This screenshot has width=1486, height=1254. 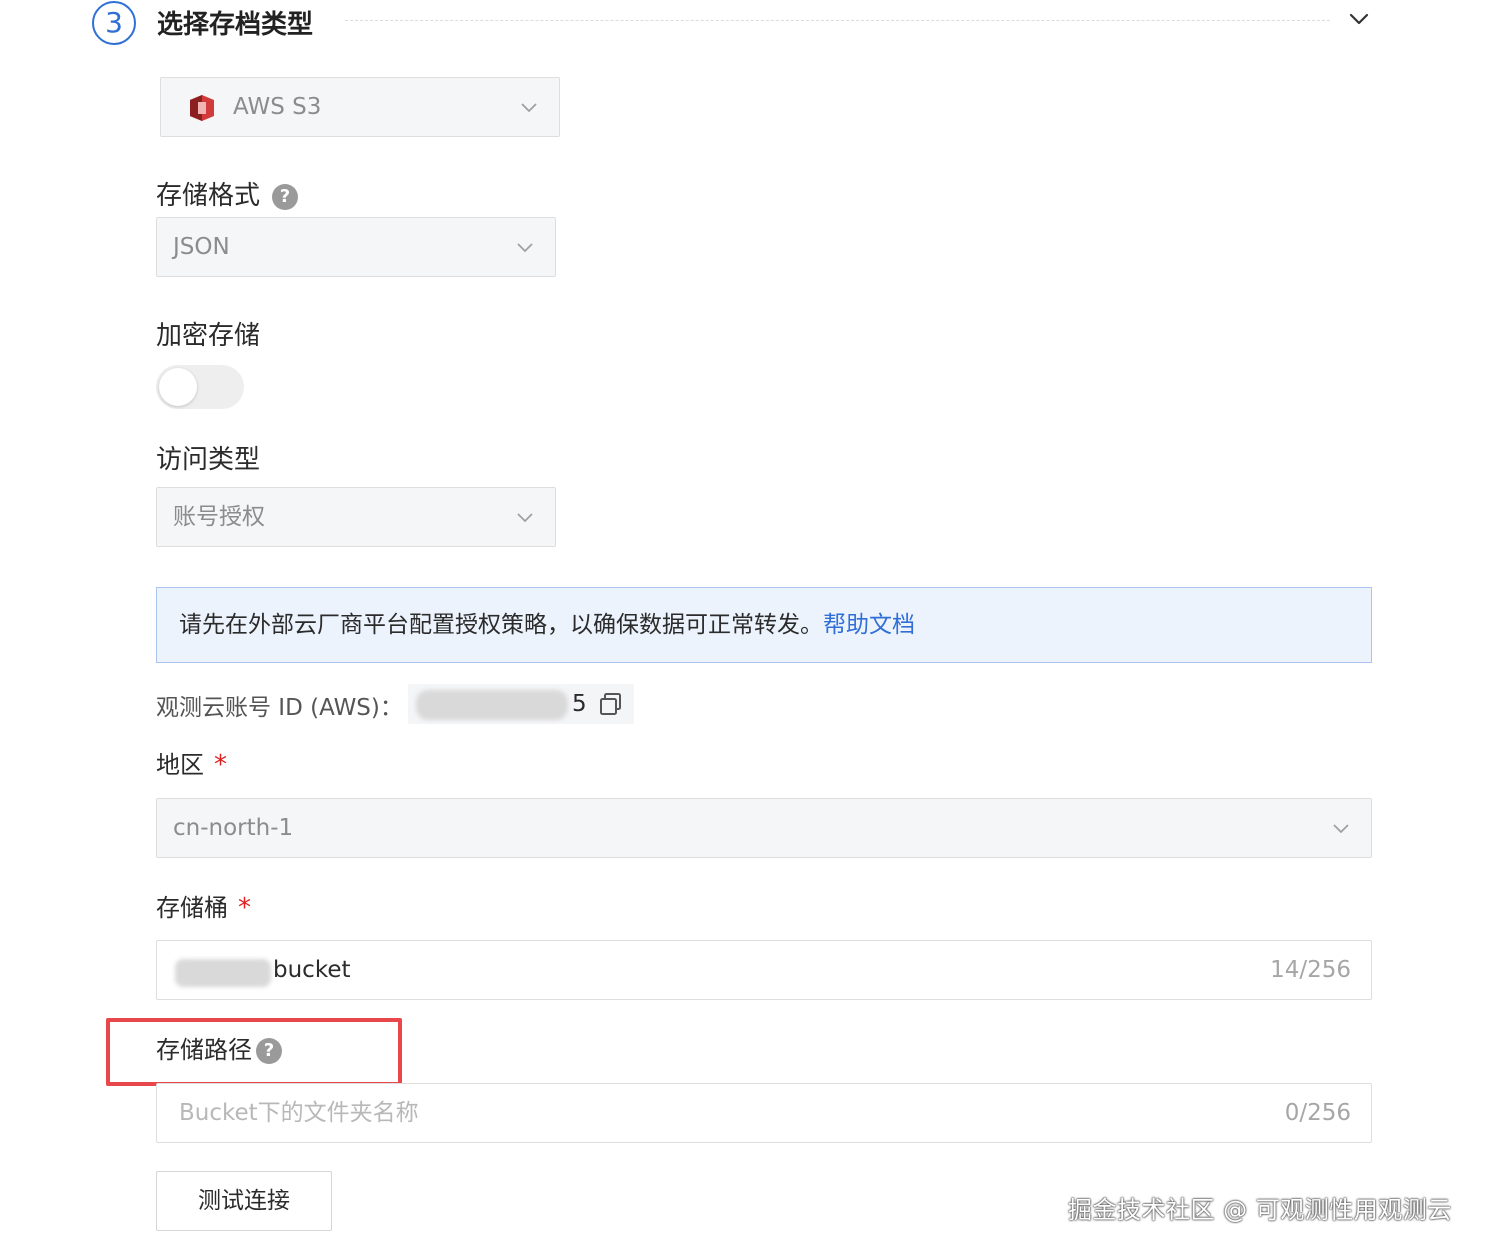 I want to click on bucket-label: 存储桶 *, so click(x=203, y=908).